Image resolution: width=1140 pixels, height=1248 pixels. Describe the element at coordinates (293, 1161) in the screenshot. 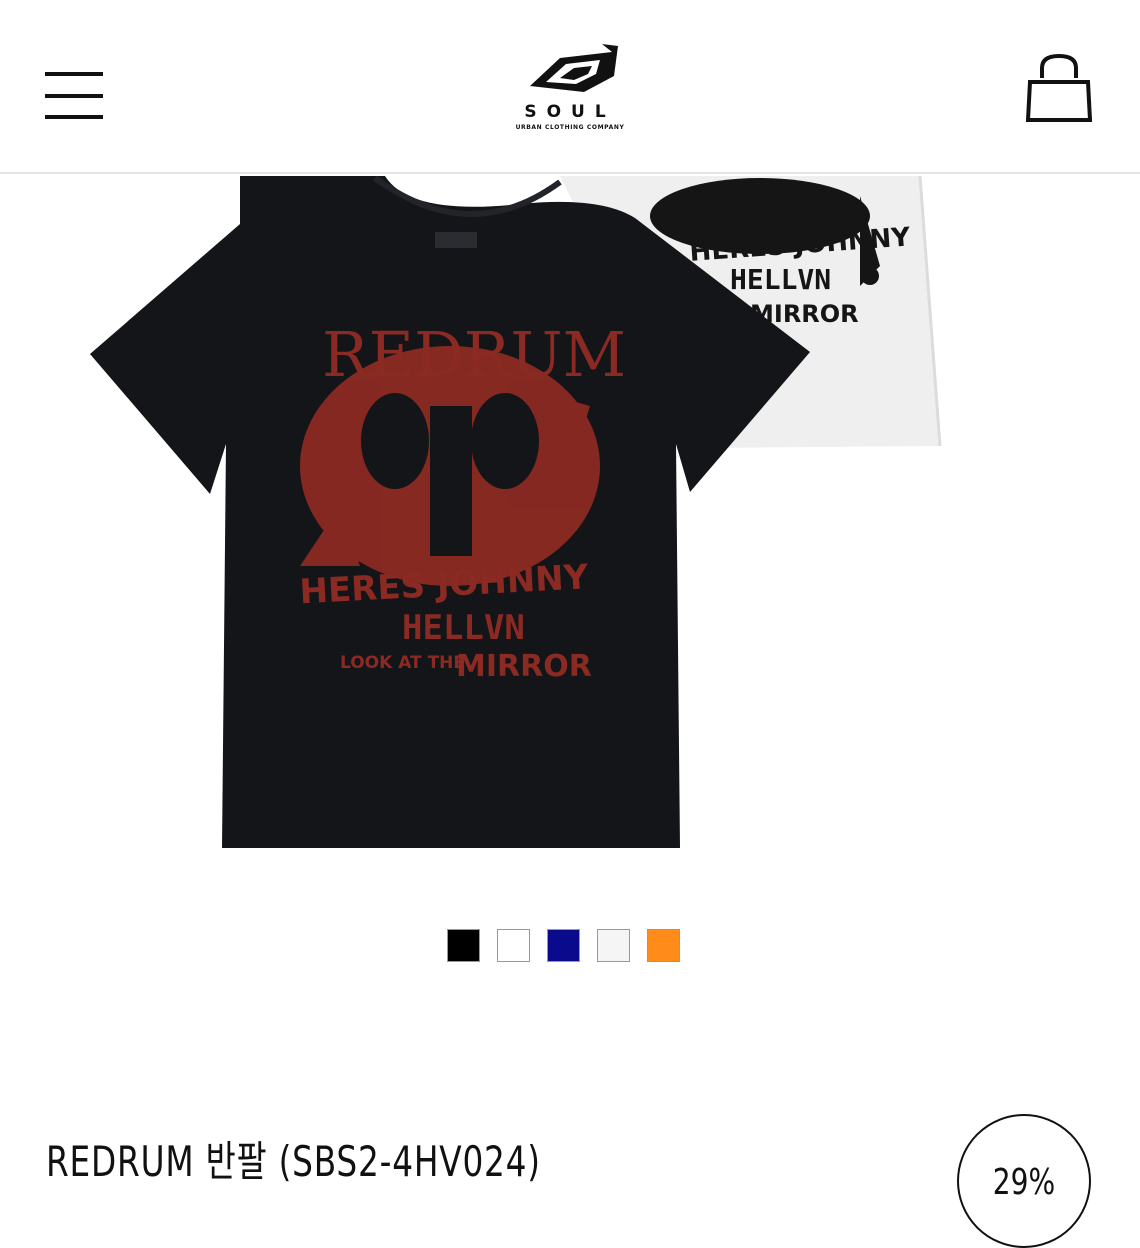

I see `product-title: REDRUM 반팔 (SBS2-4HV024)` at that location.